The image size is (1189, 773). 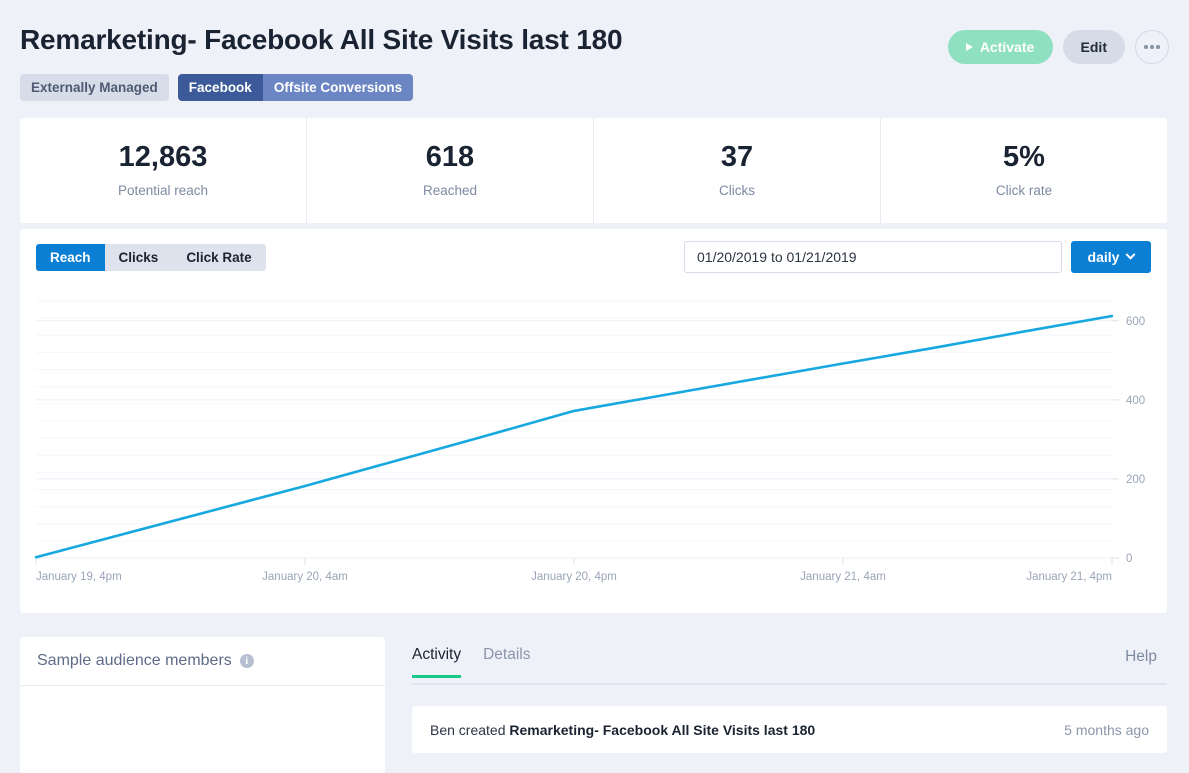 What do you see at coordinates (873, 257) in the screenshot?
I see `date-range-input` at bounding box center [873, 257].